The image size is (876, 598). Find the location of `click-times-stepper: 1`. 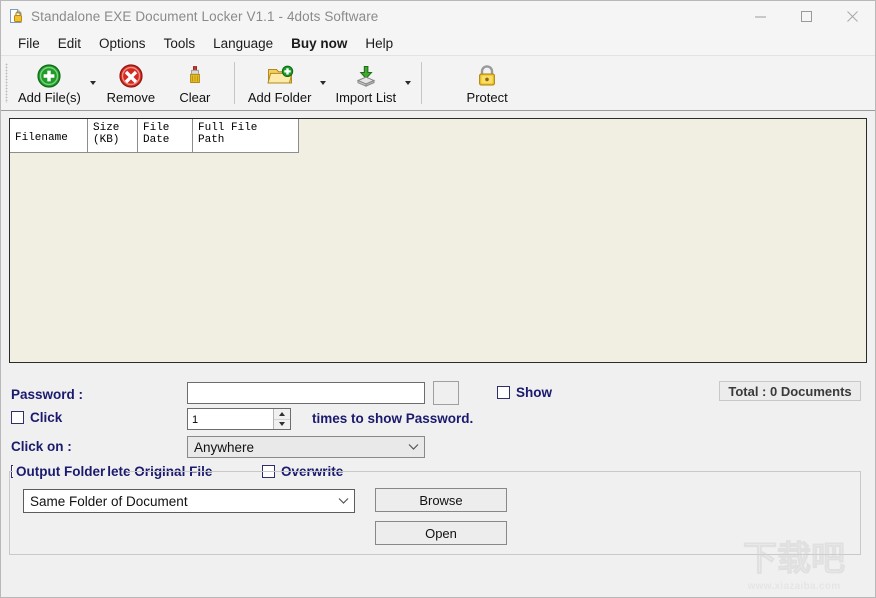

click-times-stepper: 1 is located at coordinates (239, 419).